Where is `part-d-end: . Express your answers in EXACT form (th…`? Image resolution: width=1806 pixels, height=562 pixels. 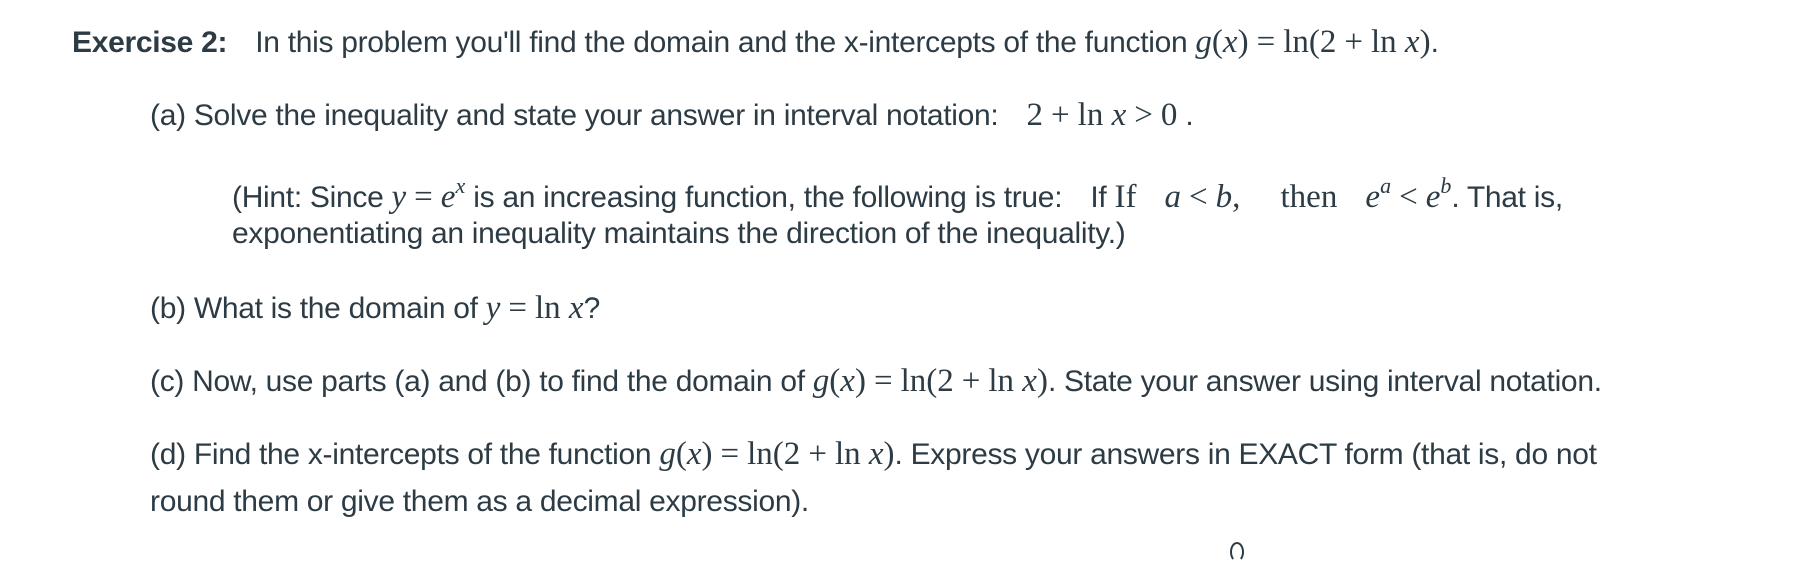
part-d-end: . Express your answers in EXACT form (th… is located at coordinates (1245, 454).